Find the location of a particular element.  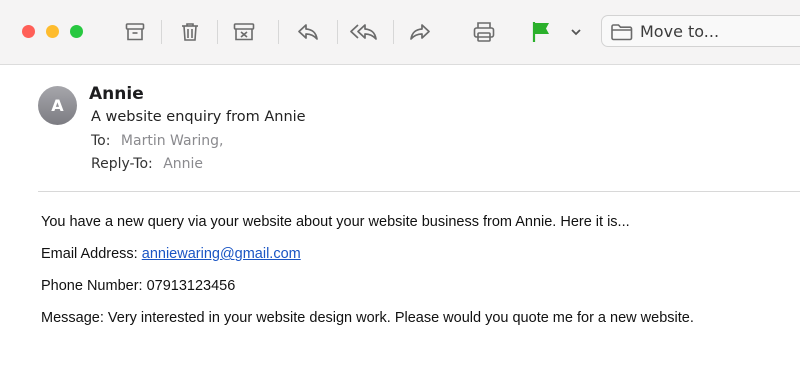

archive-icon is located at coordinates (135, 32).